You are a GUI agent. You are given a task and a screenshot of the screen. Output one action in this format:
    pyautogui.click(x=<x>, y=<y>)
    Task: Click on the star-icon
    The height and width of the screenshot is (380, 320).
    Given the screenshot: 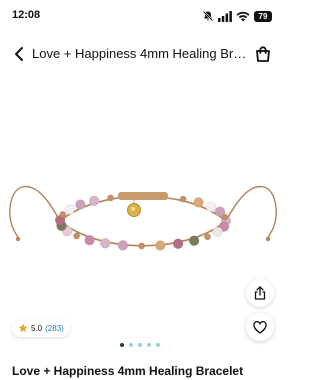 What is the action you would take?
    pyautogui.click(x=23, y=328)
    